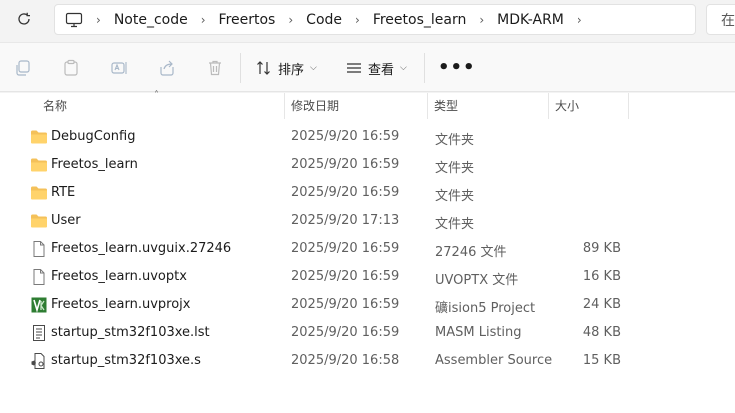  What do you see at coordinates (457, 67) in the screenshot?
I see `more-options-button: •••` at bounding box center [457, 67].